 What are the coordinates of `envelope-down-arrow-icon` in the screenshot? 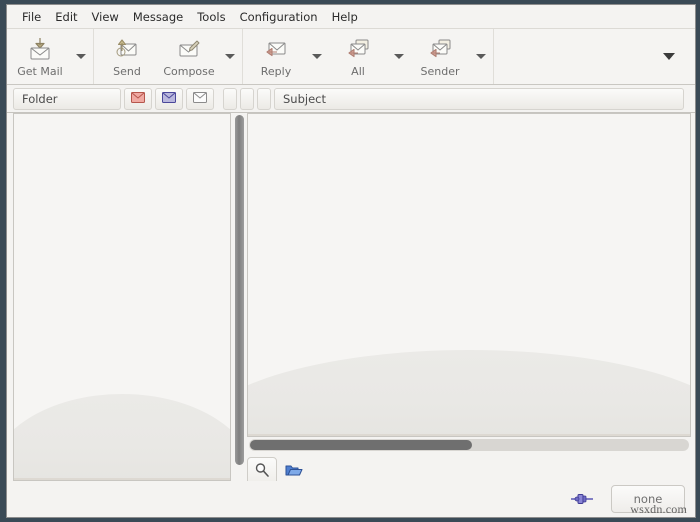 It's located at (40, 49).